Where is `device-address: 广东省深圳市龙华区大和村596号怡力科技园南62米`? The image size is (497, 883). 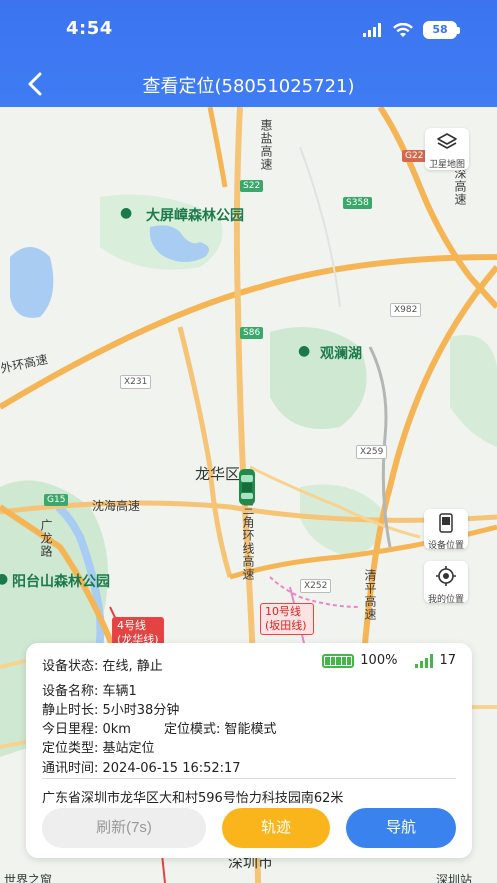
device-address: 广东省深圳市龙华区大和村596号怡力科技园南62米 is located at coordinates (193, 798).